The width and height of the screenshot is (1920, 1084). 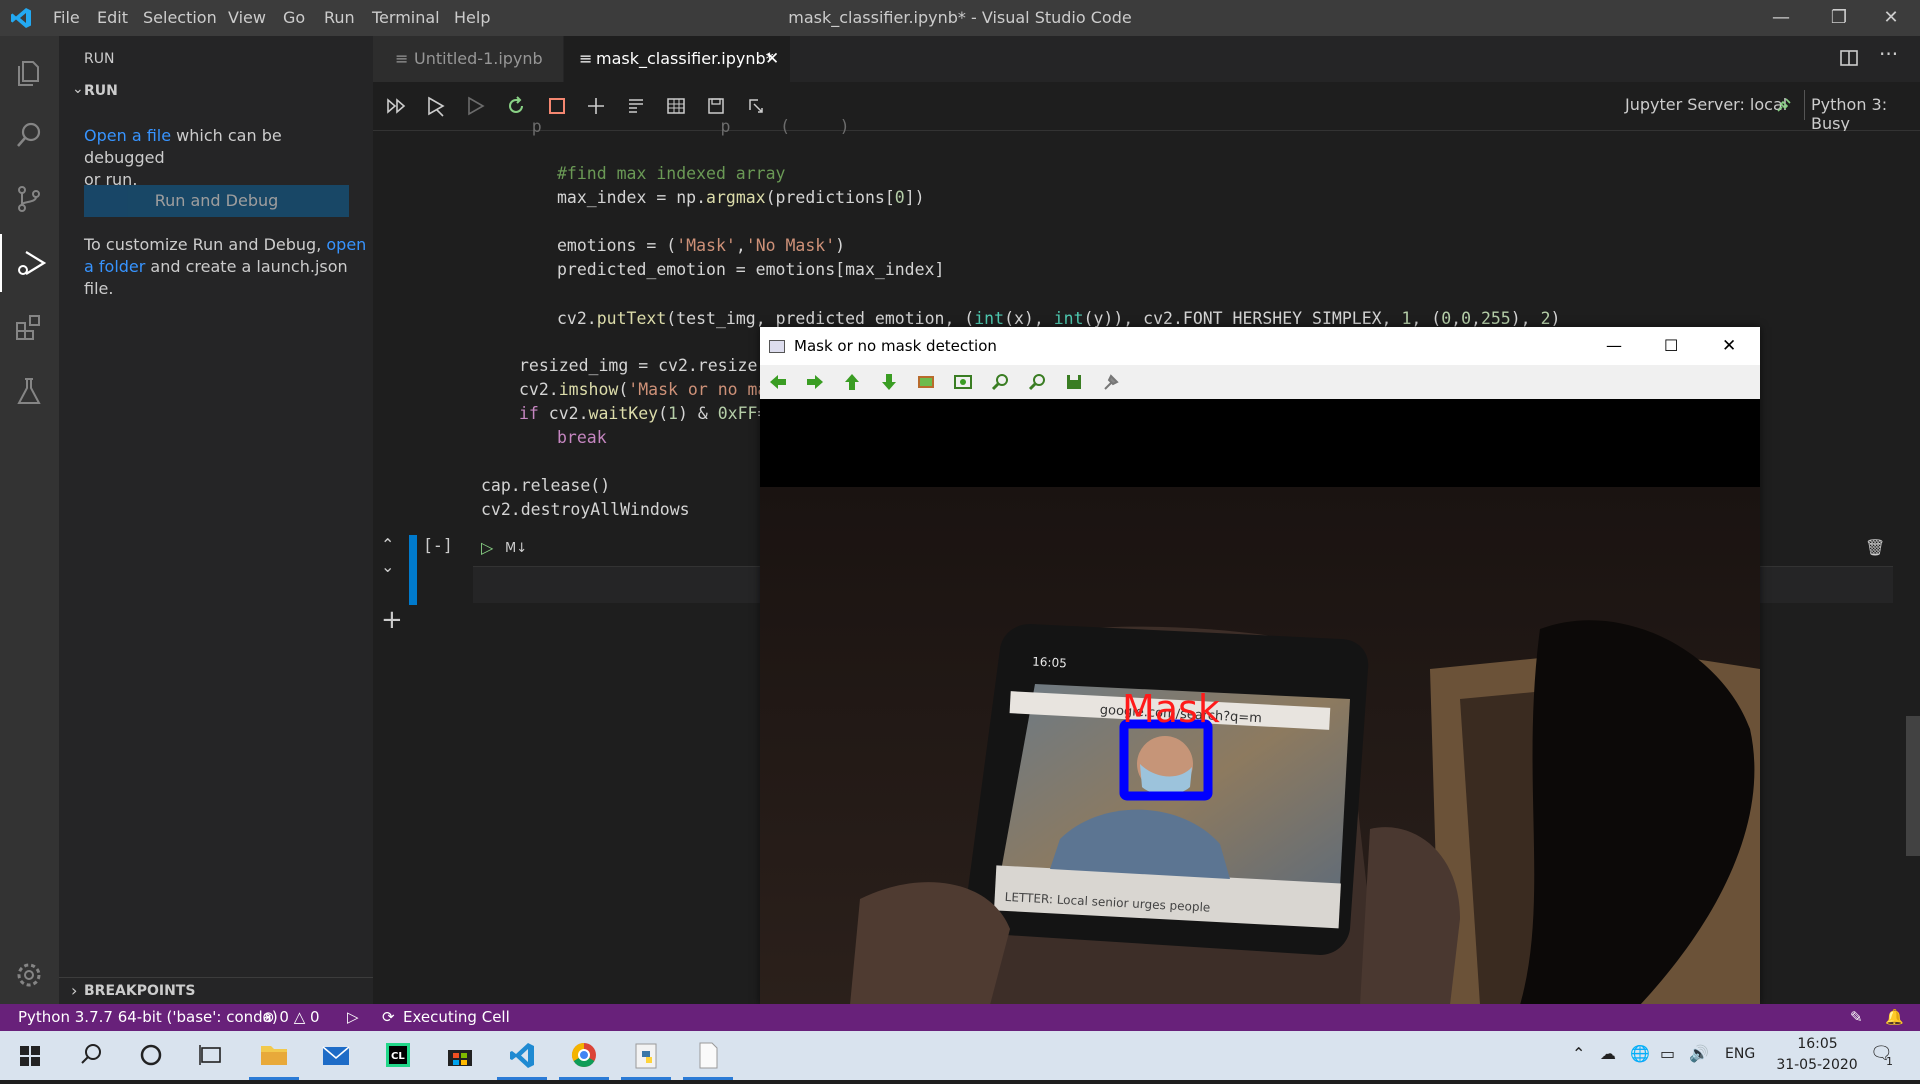 What do you see at coordinates (29, 975) in the screenshot?
I see `settings-gear-icon` at bounding box center [29, 975].